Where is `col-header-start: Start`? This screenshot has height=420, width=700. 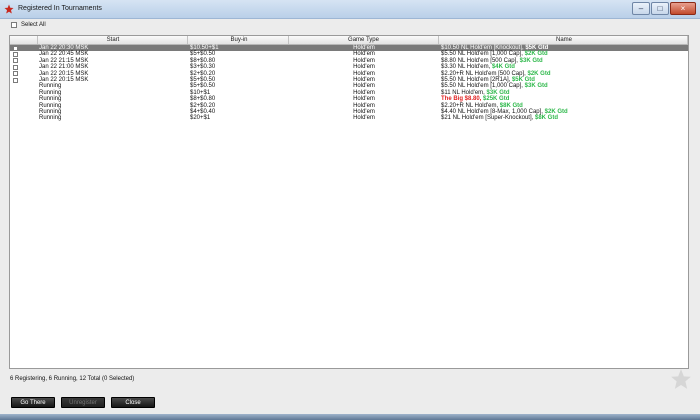
col-header-start: Start is located at coordinates (113, 40).